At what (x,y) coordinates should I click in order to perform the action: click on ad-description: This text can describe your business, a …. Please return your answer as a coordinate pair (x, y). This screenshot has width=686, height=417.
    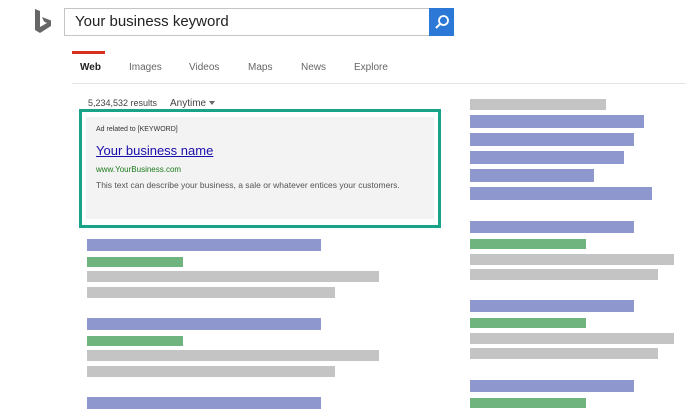
    Looking at the image, I should click on (248, 185).